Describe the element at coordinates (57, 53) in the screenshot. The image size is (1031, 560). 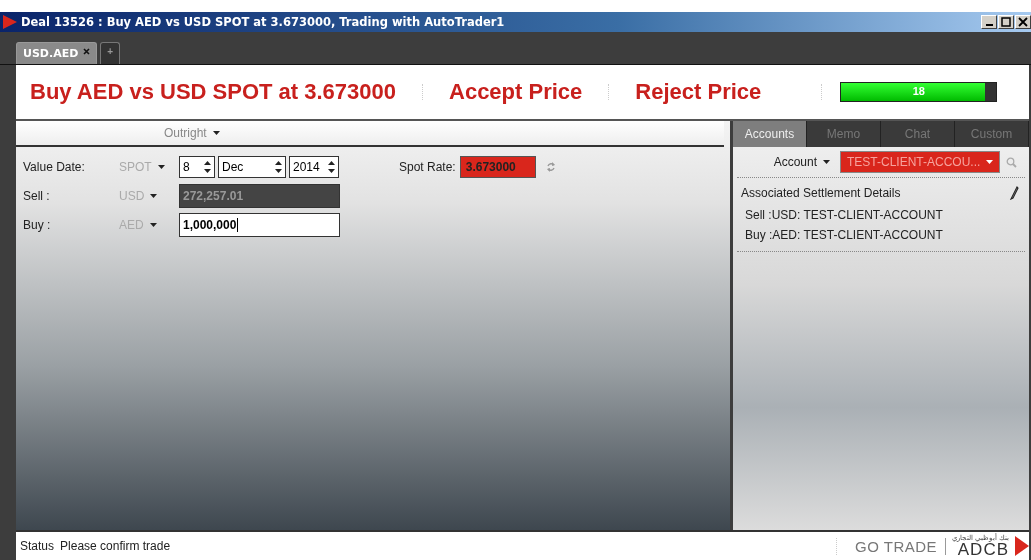
I see `tab: USD.AED` at that location.